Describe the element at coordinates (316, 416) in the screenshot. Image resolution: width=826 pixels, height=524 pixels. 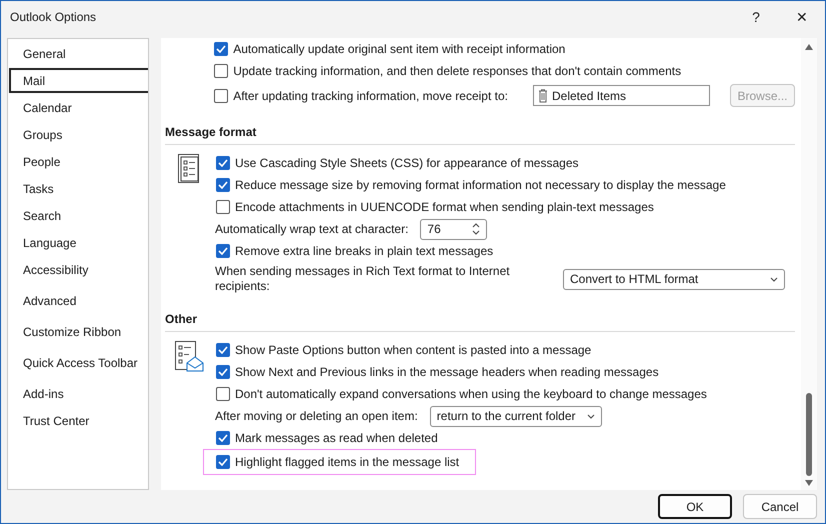
I see `dropdown-label: After moving or deleting an open item:` at that location.